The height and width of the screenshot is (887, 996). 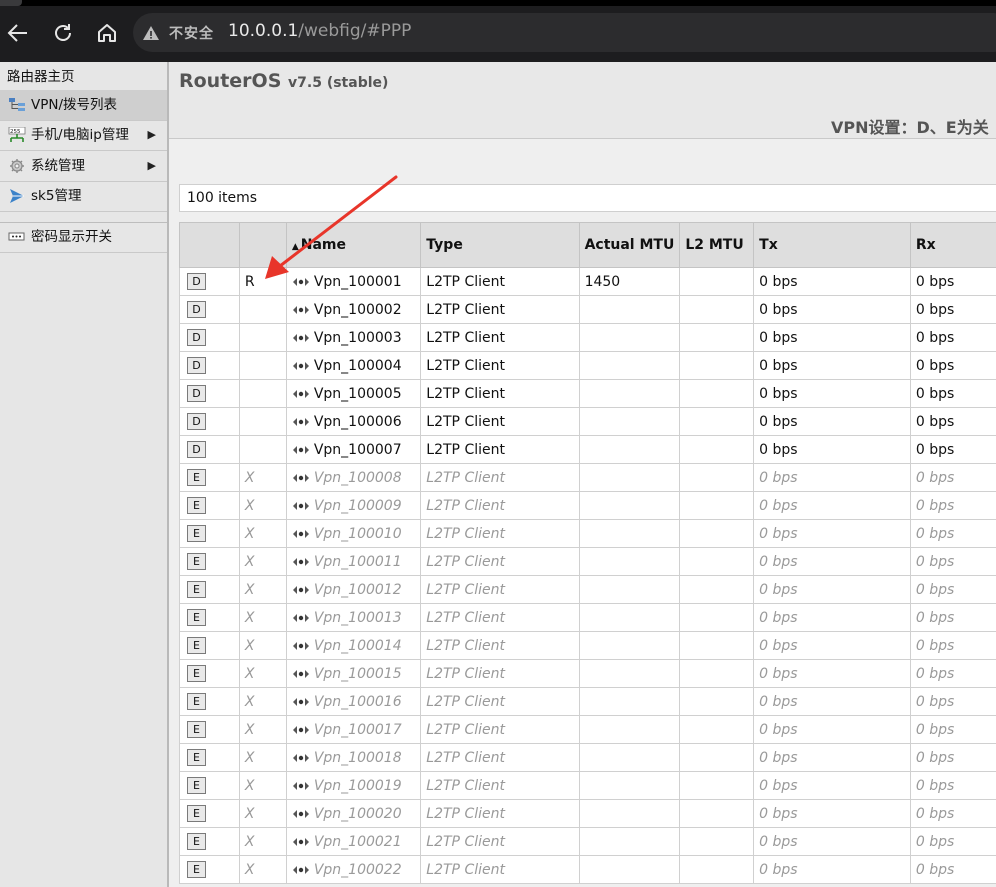 I want to click on interface-name: Vpn_100012, so click(x=358, y=590).